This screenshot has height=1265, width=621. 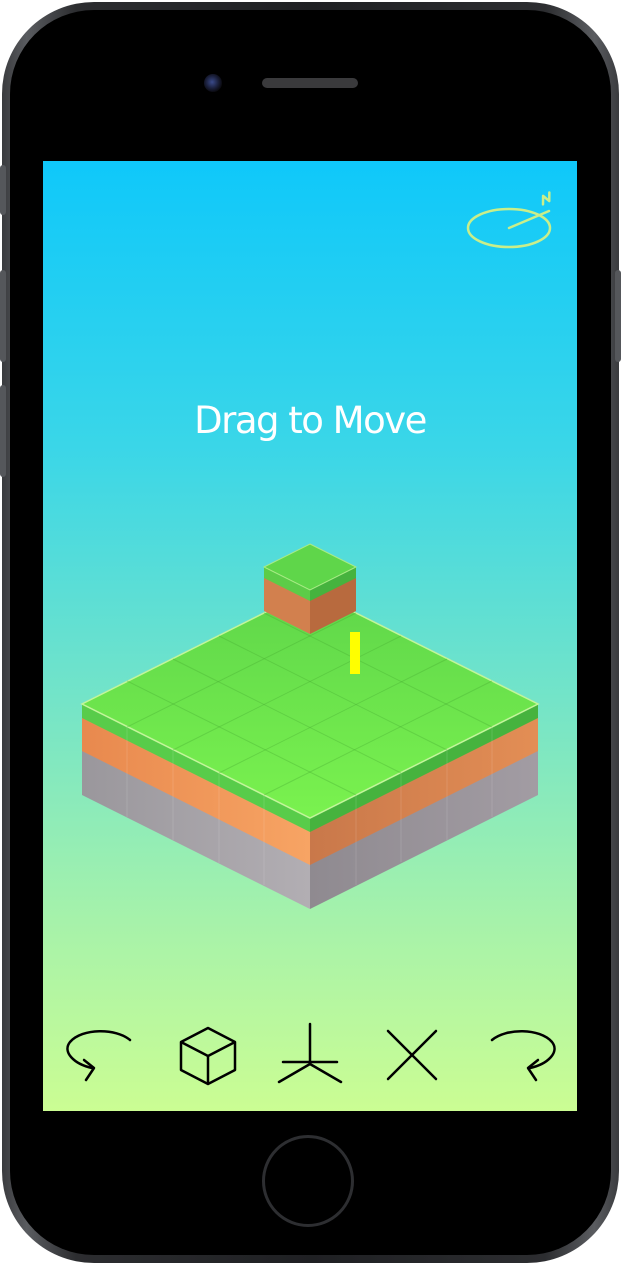 I want to click on close-icon, so click(x=412, y=1055).